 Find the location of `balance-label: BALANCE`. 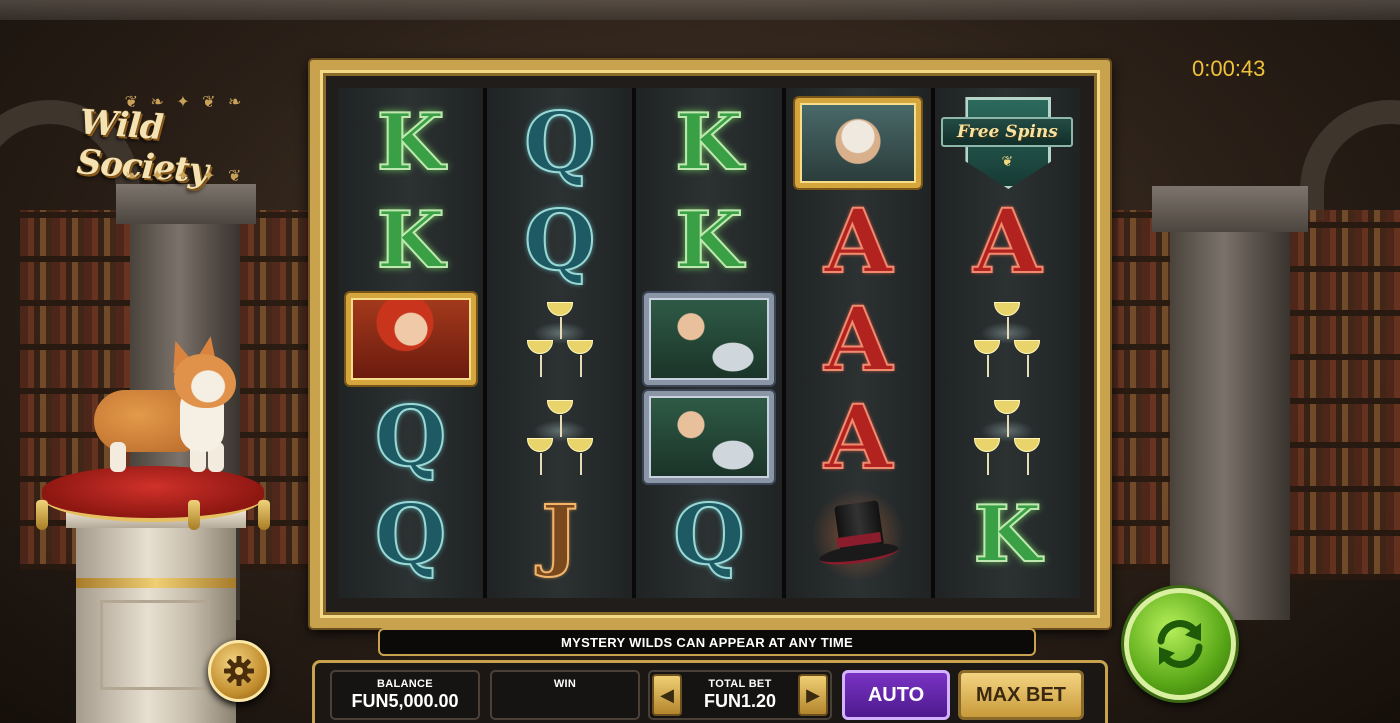

balance-label: BALANCE is located at coordinates (405, 684).